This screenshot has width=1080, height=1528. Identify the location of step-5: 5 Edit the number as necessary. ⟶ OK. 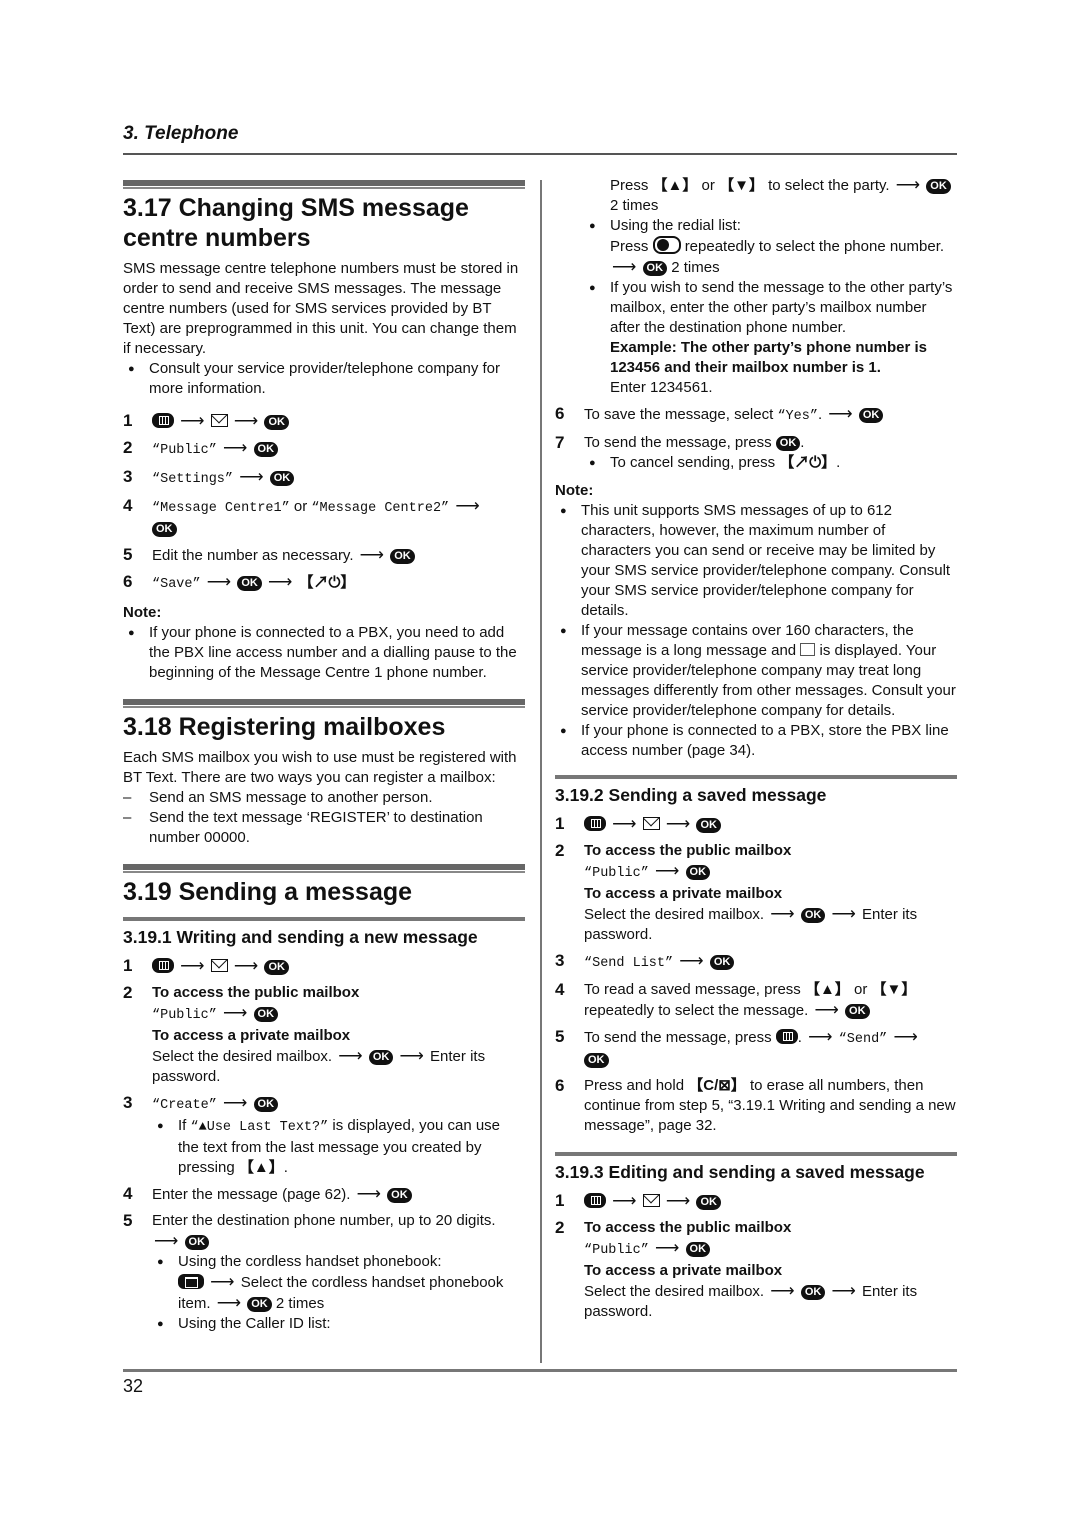
(324, 555).